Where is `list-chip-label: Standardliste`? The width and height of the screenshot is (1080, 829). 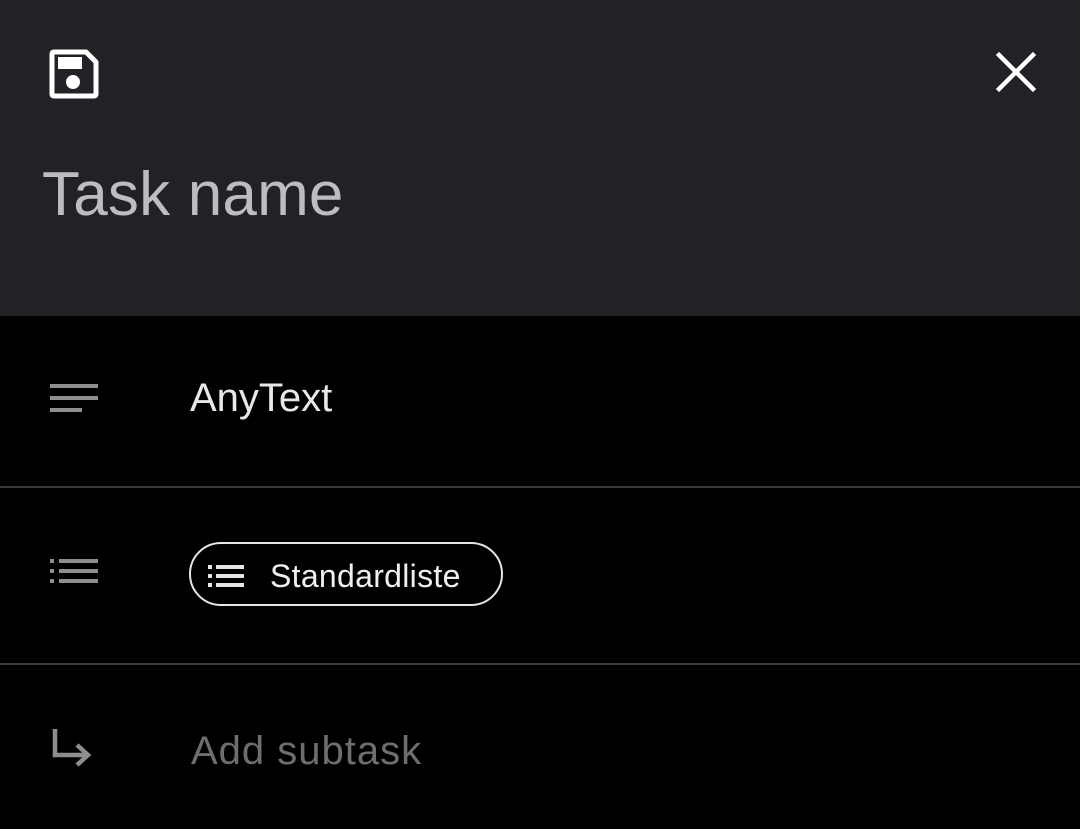 list-chip-label: Standardliste is located at coordinates (365, 576).